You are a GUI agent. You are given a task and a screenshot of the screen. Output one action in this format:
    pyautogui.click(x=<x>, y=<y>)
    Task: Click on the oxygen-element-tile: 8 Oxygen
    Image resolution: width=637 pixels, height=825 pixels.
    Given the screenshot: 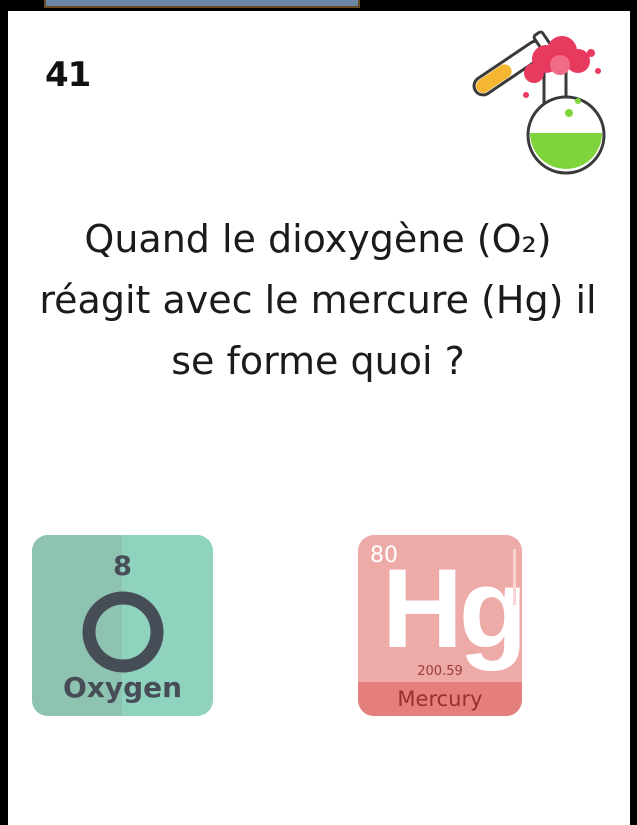 What is the action you would take?
    pyautogui.click(x=122, y=625)
    